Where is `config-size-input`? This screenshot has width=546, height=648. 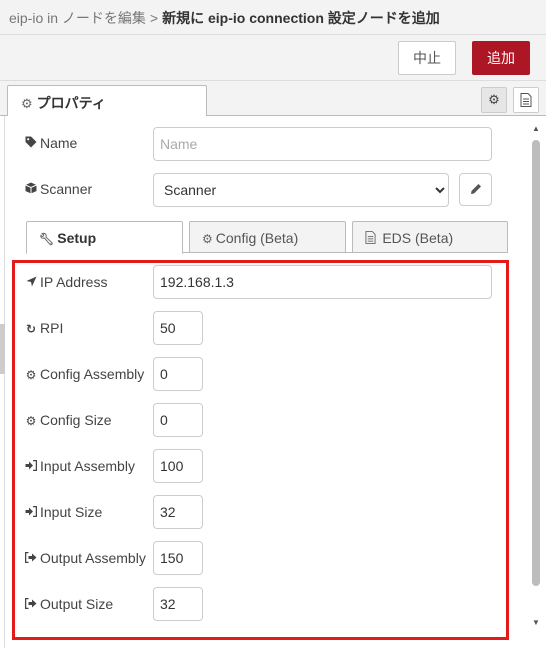 config-size-input is located at coordinates (178, 420).